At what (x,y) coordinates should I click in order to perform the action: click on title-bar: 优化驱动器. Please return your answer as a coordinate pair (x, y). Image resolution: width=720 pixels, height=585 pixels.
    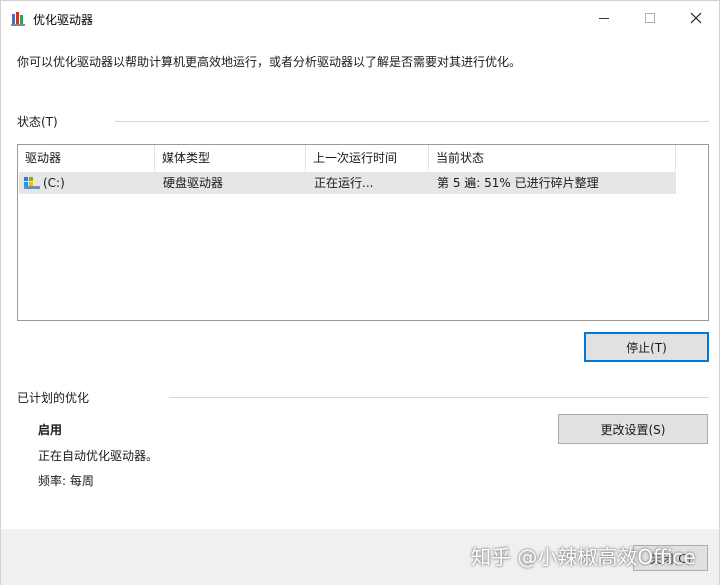
    Looking at the image, I should click on (360, 18).